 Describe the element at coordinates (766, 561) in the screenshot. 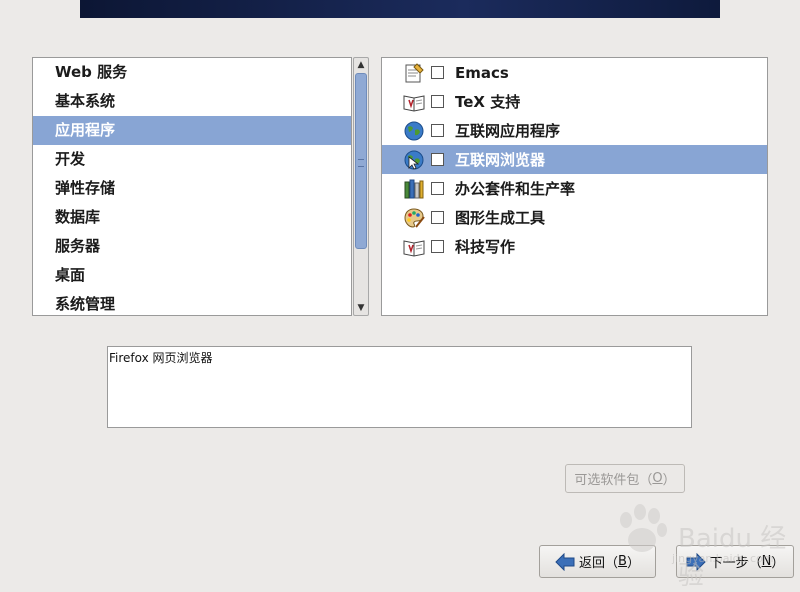

I see `next-button-mnemonic: N` at that location.